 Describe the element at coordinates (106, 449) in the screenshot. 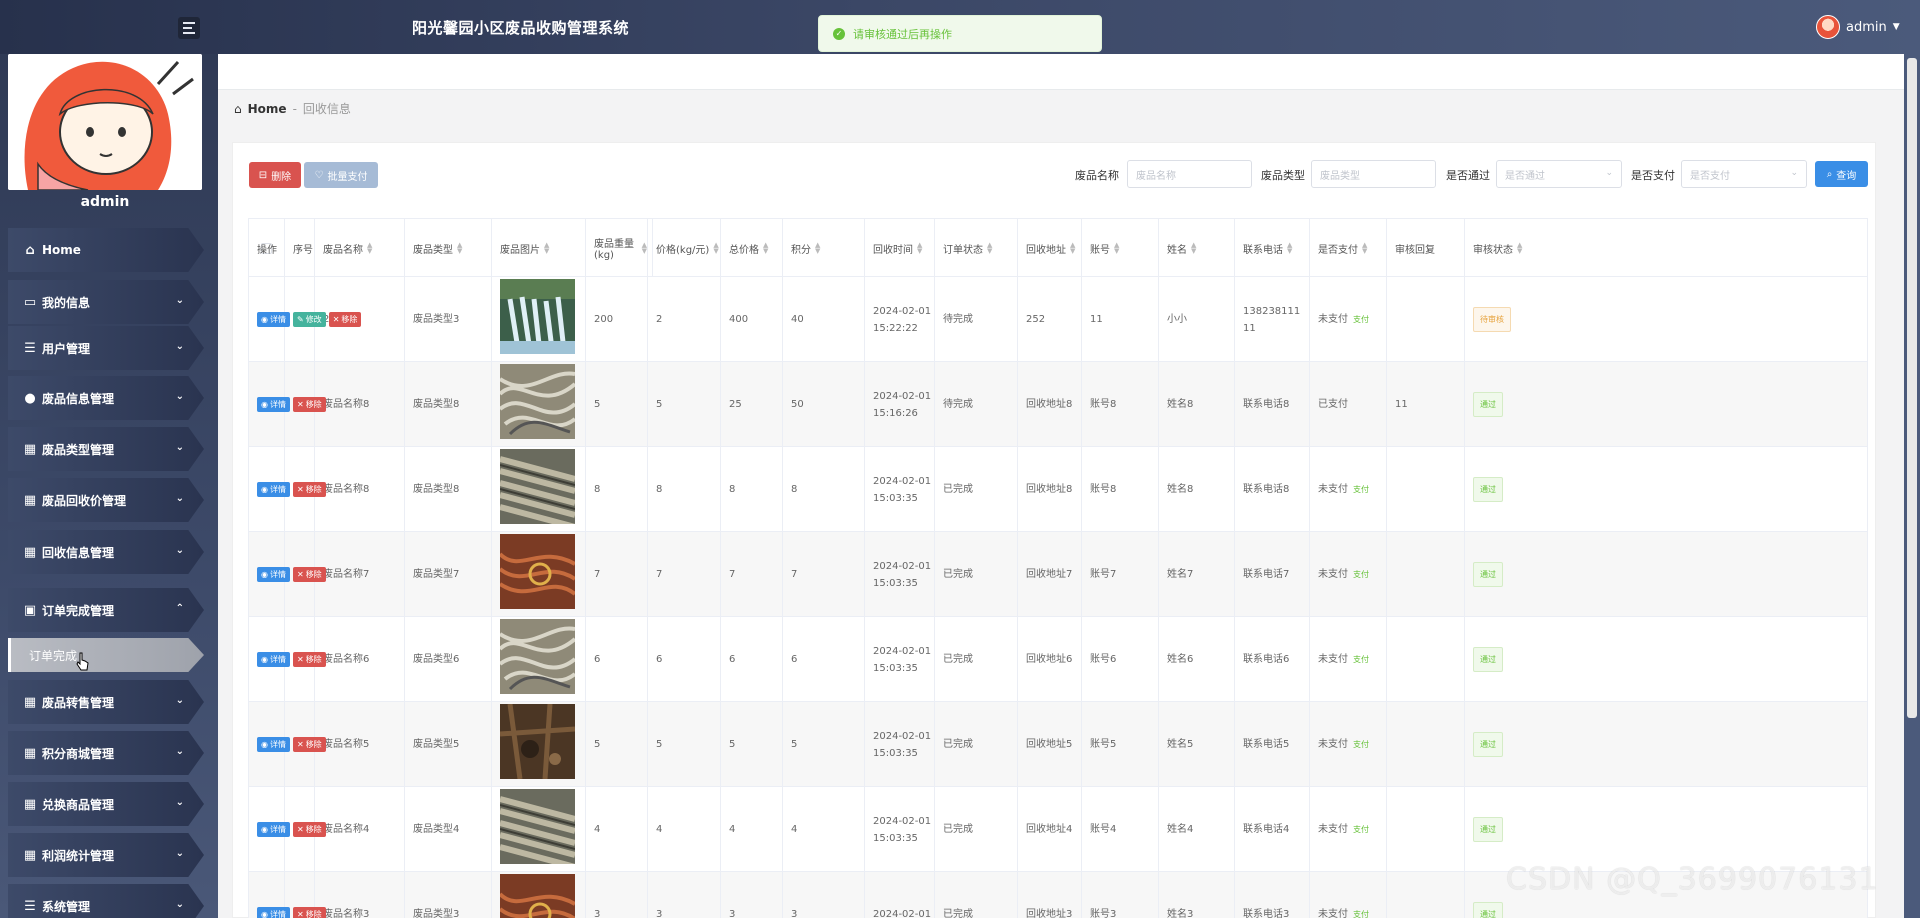

I see `sidebar-item-waste-type: ▦ 废品类型管理 ⌄` at that location.